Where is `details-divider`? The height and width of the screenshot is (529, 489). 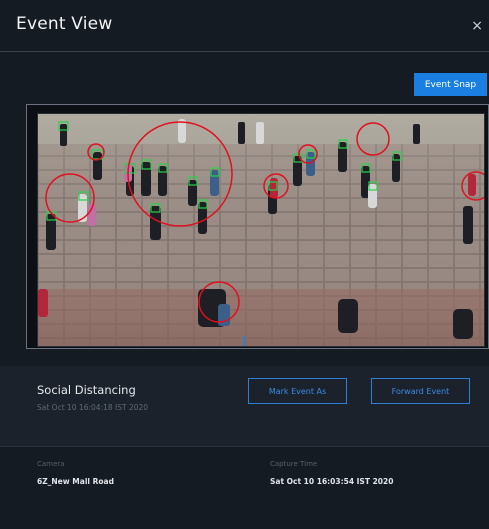 details-divider is located at coordinates (244, 446).